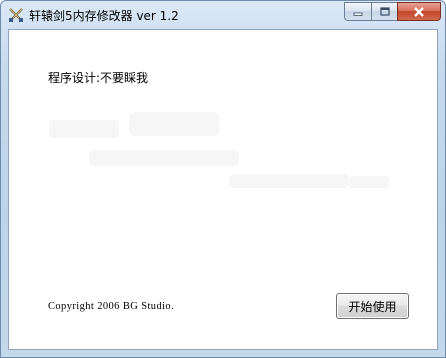 This screenshot has width=446, height=358. What do you see at coordinates (98, 78) in the screenshot?
I see `author-label: 程序设计:不要睬我` at bounding box center [98, 78].